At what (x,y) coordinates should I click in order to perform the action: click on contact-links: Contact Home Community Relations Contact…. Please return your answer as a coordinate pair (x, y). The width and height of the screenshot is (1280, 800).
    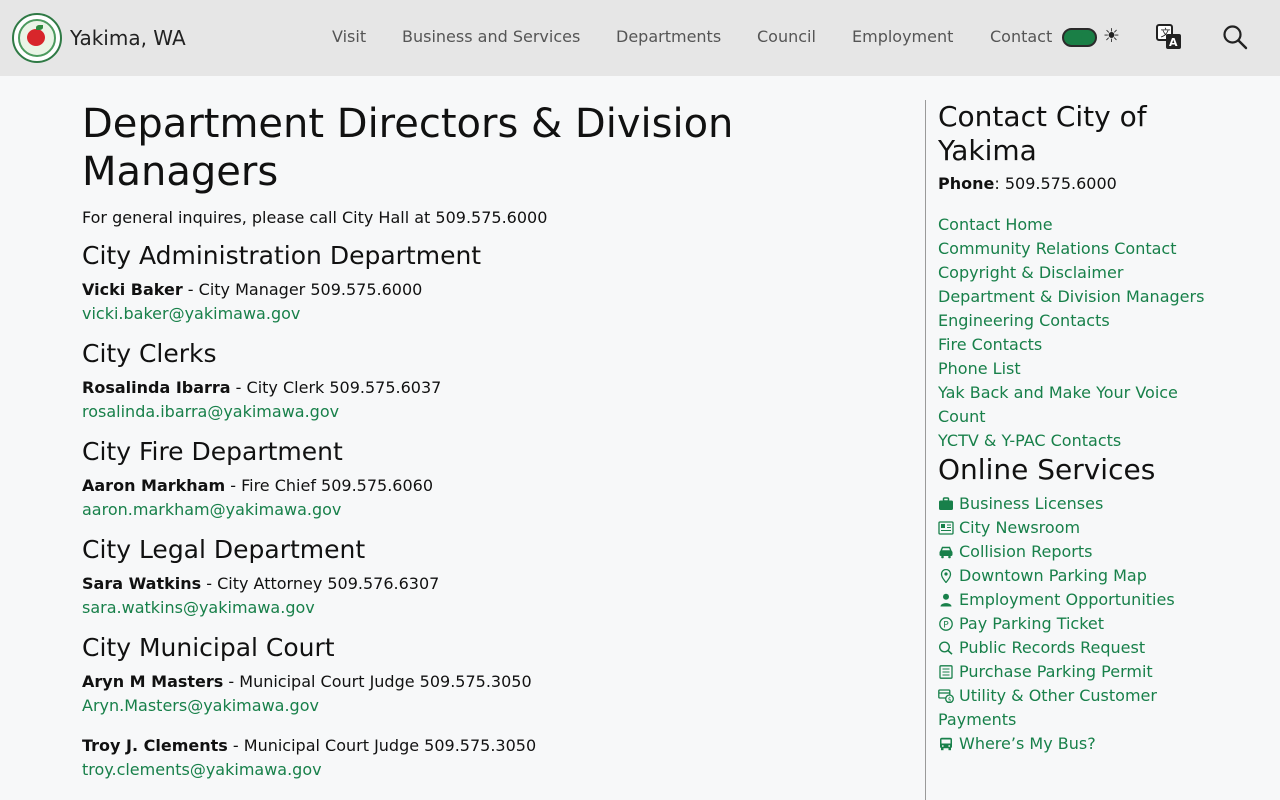
    Looking at the image, I should click on (1073, 333).